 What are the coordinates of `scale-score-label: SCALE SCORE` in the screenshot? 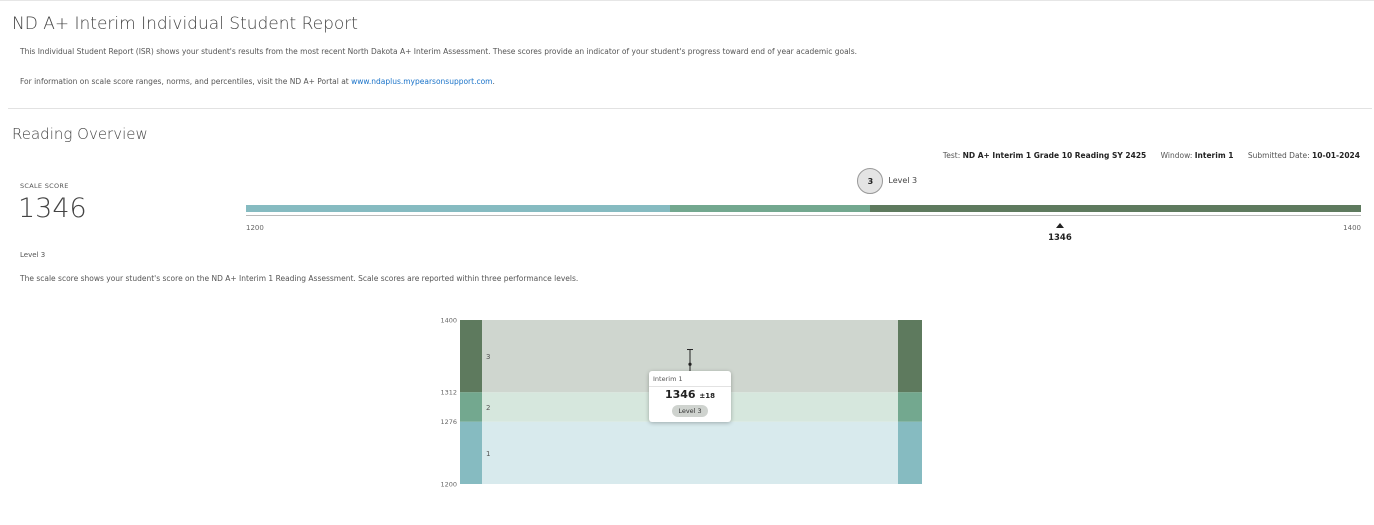 It's located at (44, 186).